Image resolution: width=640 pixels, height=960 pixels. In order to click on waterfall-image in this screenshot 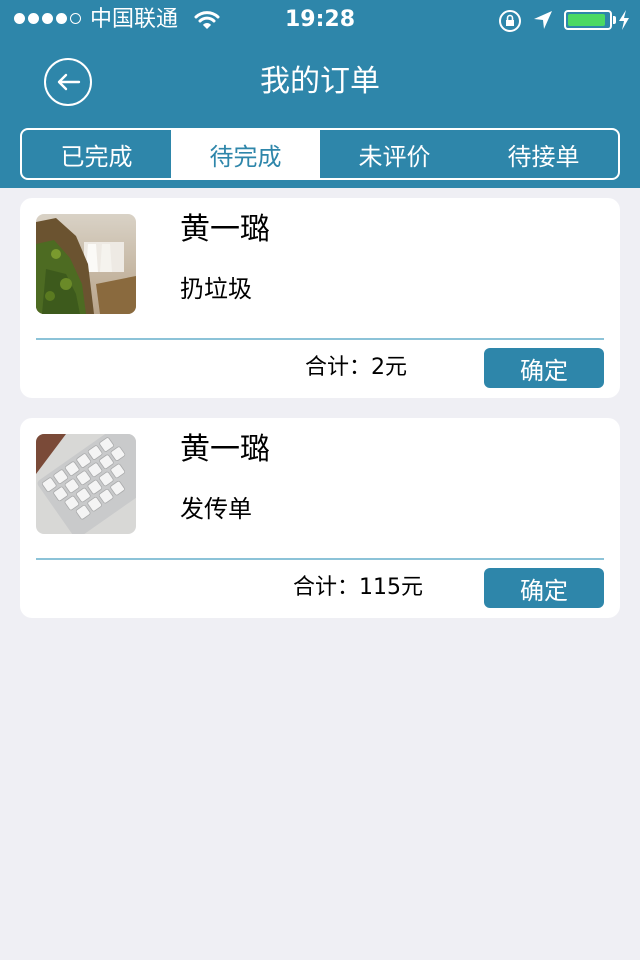, I will do `click(86, 264)`.